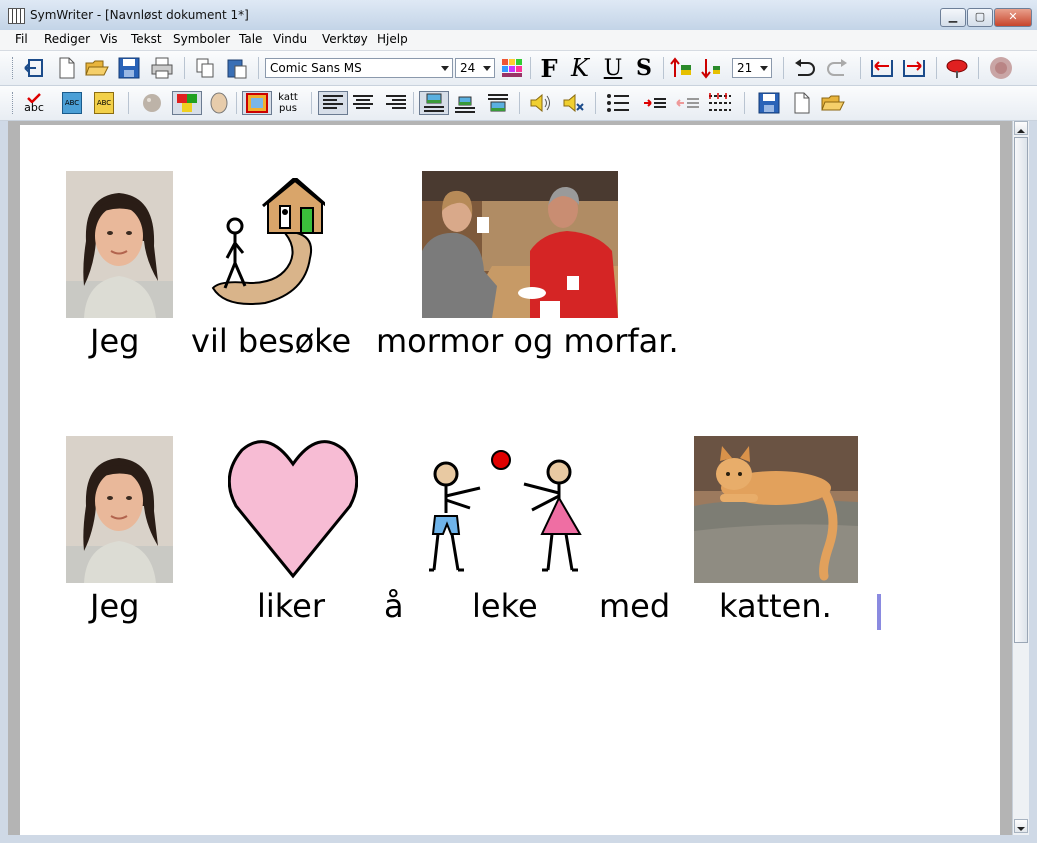 The image size is (1037, 843). I want to click on save-icon, so click(129, 68).